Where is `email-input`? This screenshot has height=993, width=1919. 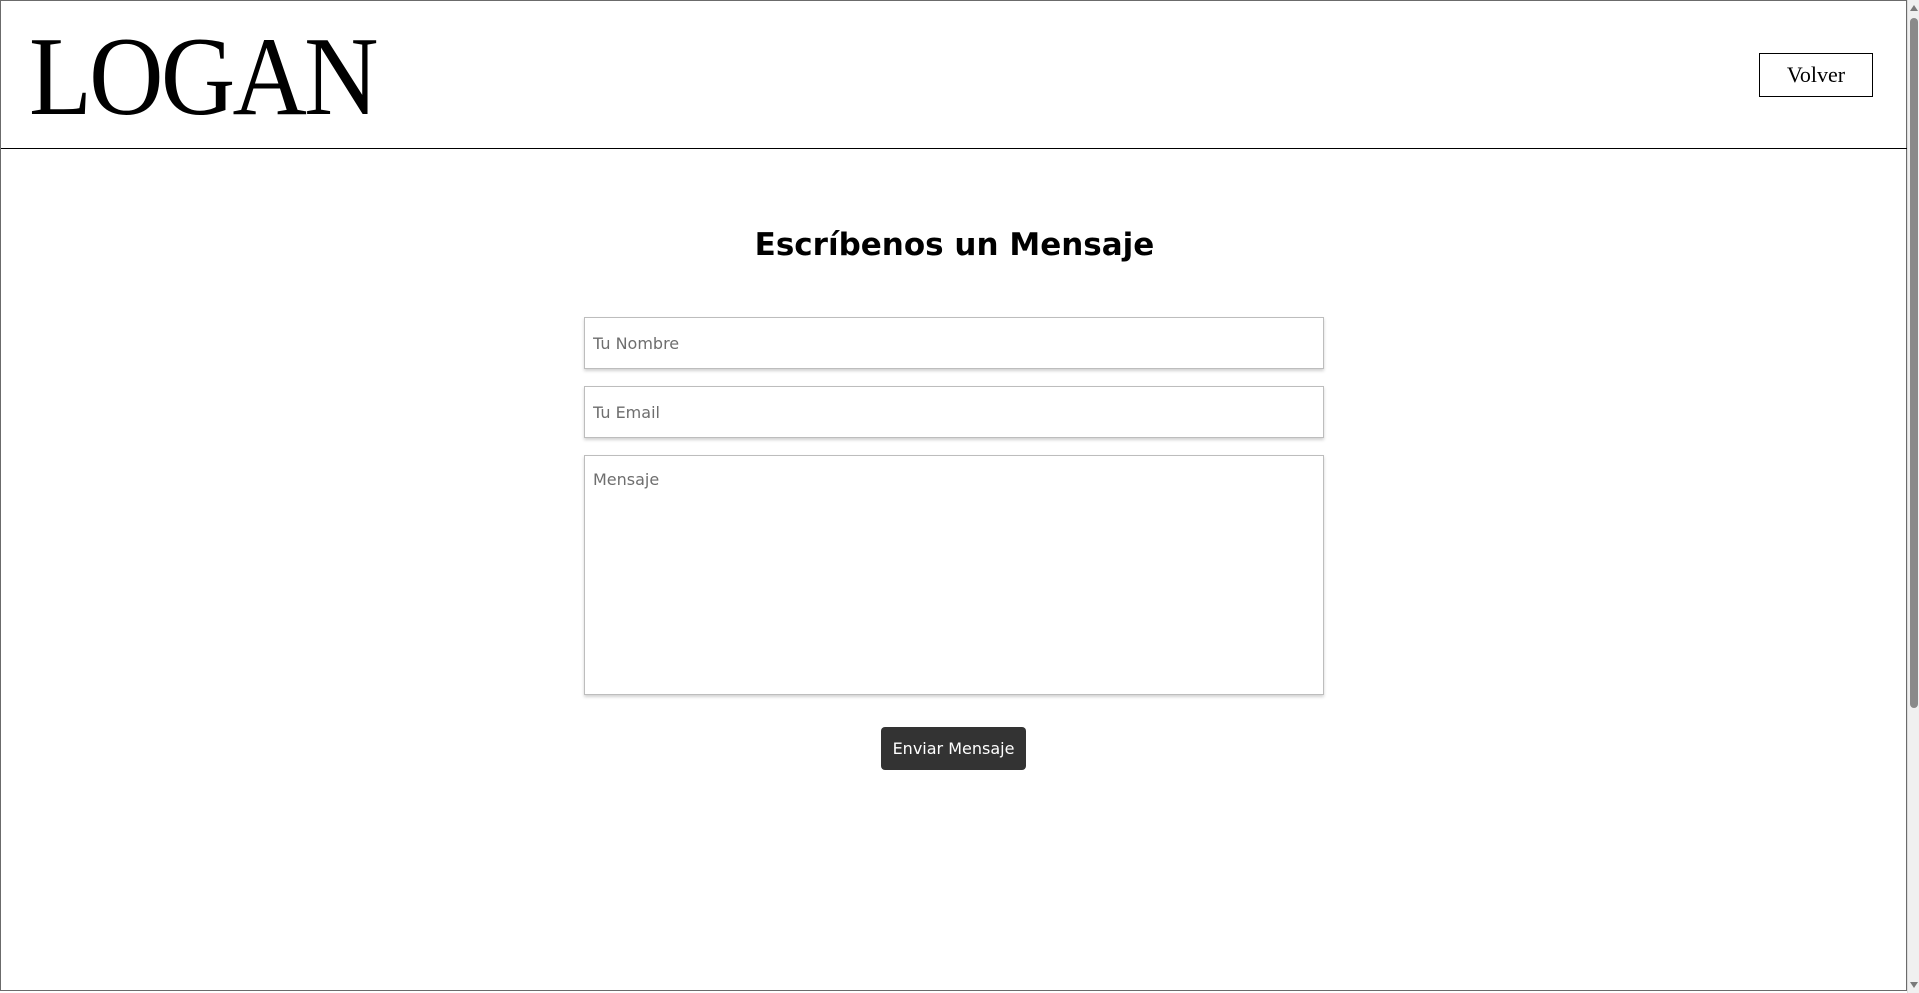
email-input is located at coordinates (954, 412).